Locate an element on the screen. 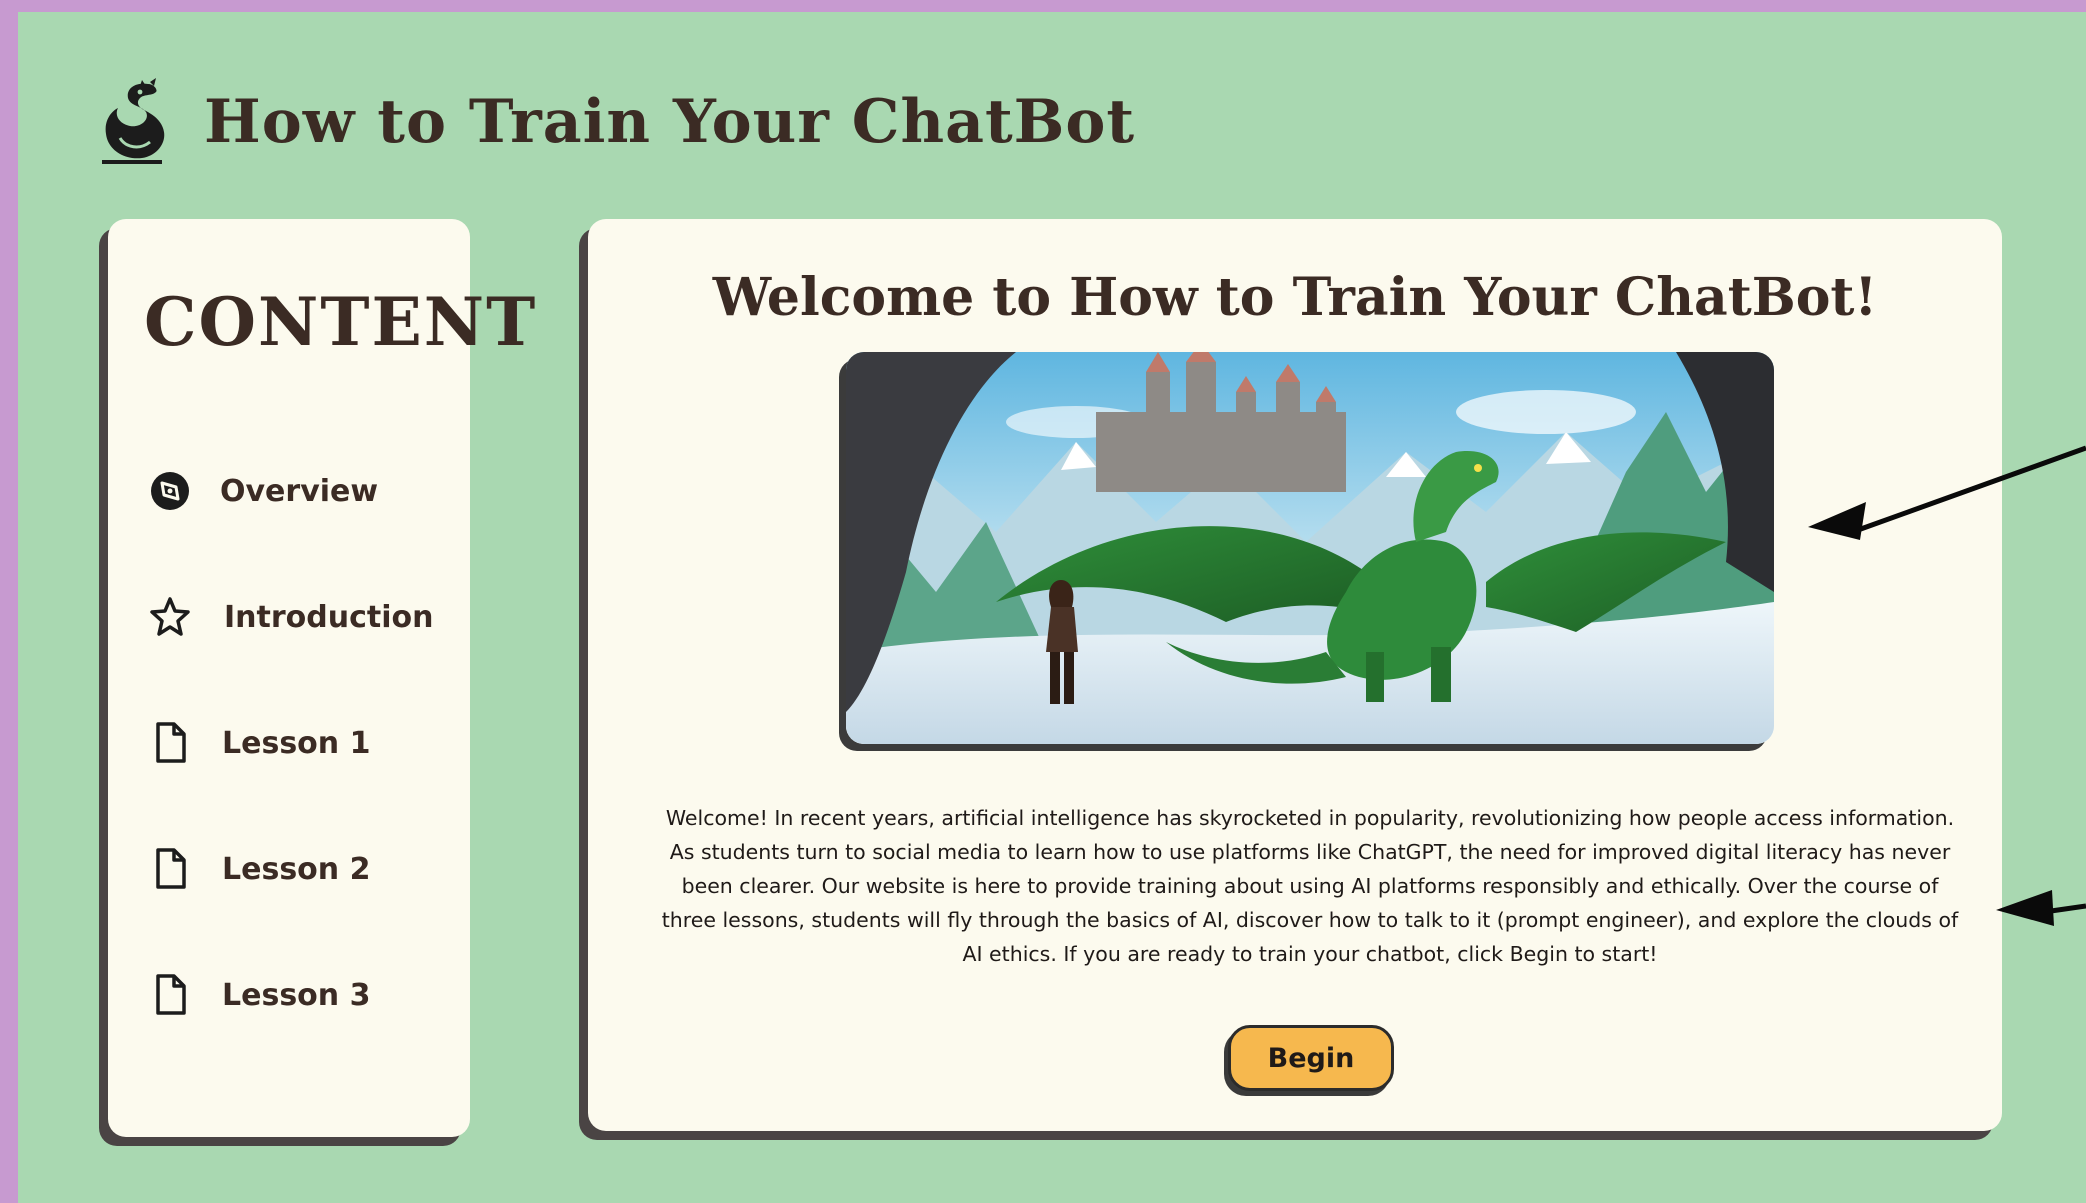  sidebar-item-introduction: Introduction is located at coordinates (290, 617).